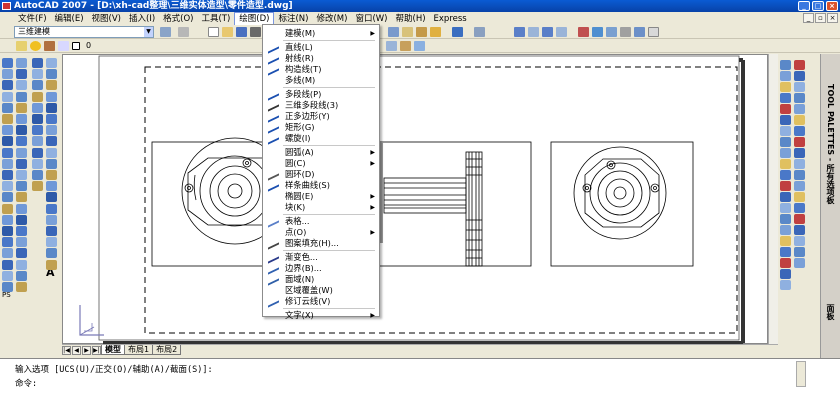  Describe the element at coordinates (183, 32) in the screenshot. I see `workspace-save-icon` at that location.